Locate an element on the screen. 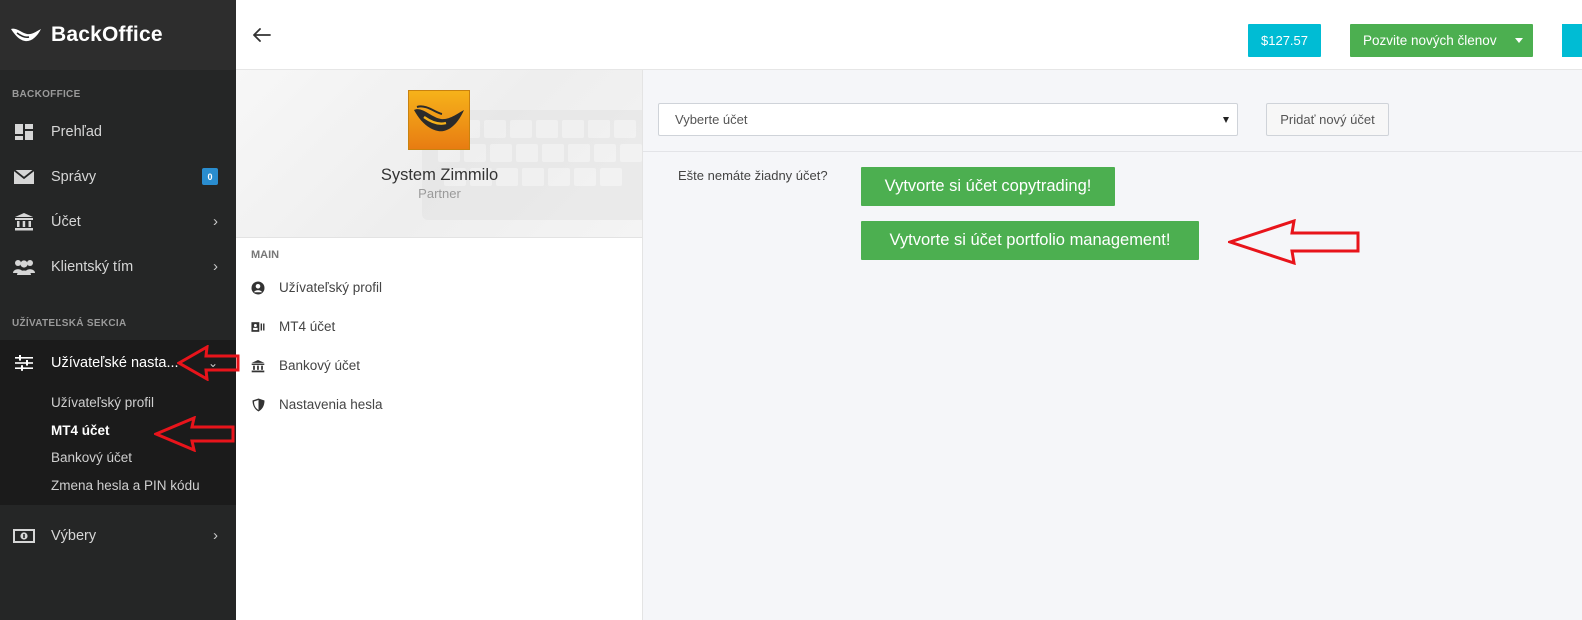 The height and width of the screenshot is (620, 1582). profile-menu-mt4-account: MT4 účet is located at coordinates (293, 326).